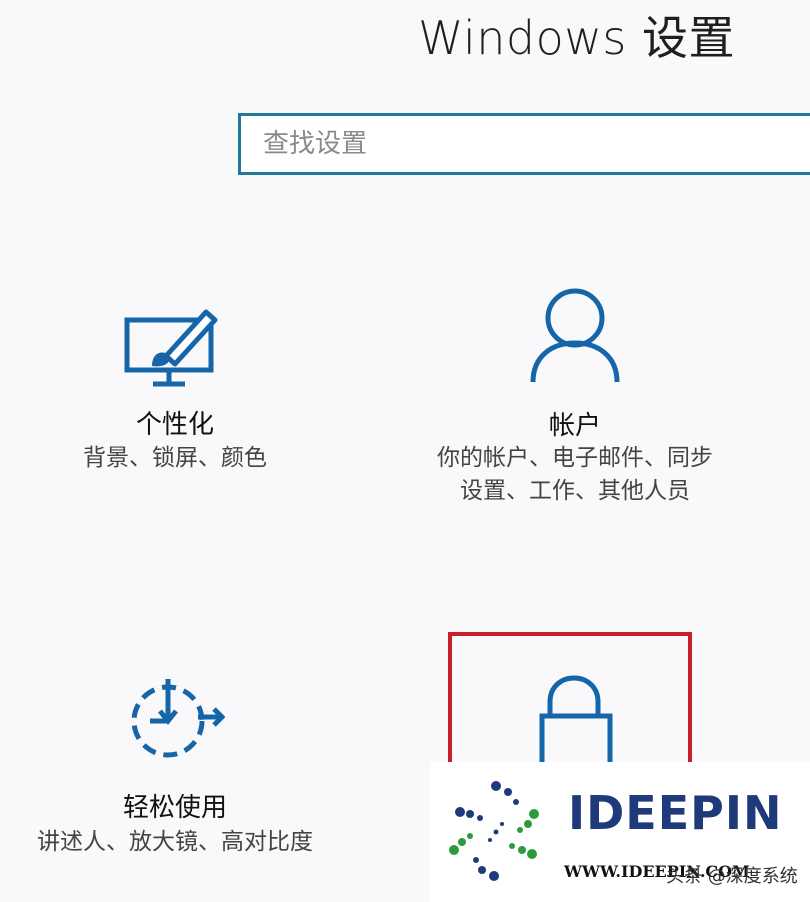 This screenshot has width=810, height=902. Describe the element at coordinates (576, 38) in the screenshot. I see `page-title: Windows 设置` at that location.